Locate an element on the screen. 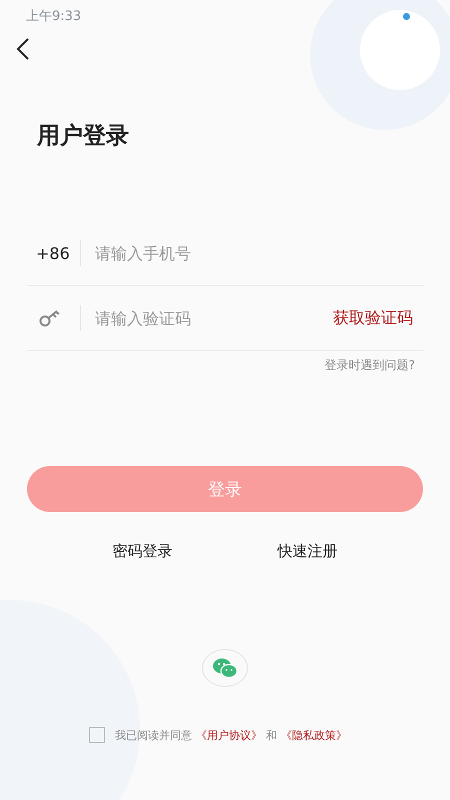 The height and width of the screenshot is (800, 450). key-icon is located at coordinates (50, 318).